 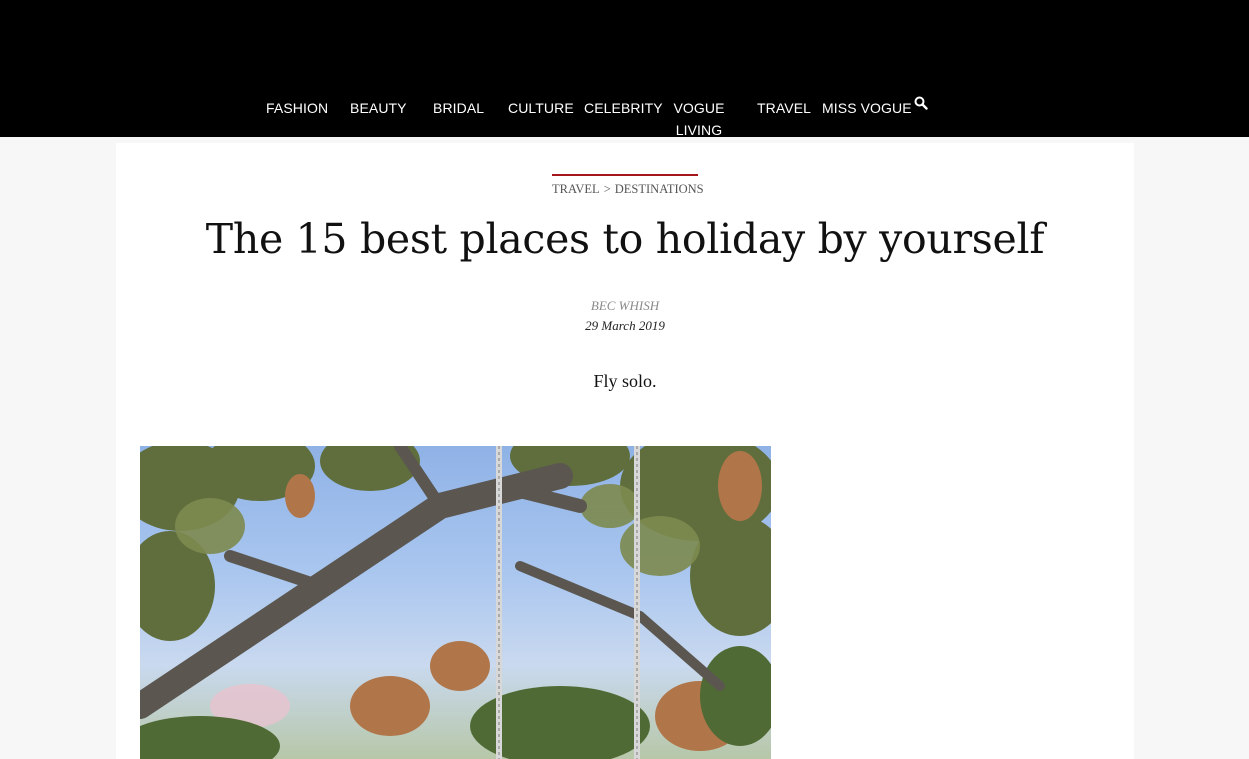 I want to click on nav-item-fashion: FASHION, so click(x=297, y=108).